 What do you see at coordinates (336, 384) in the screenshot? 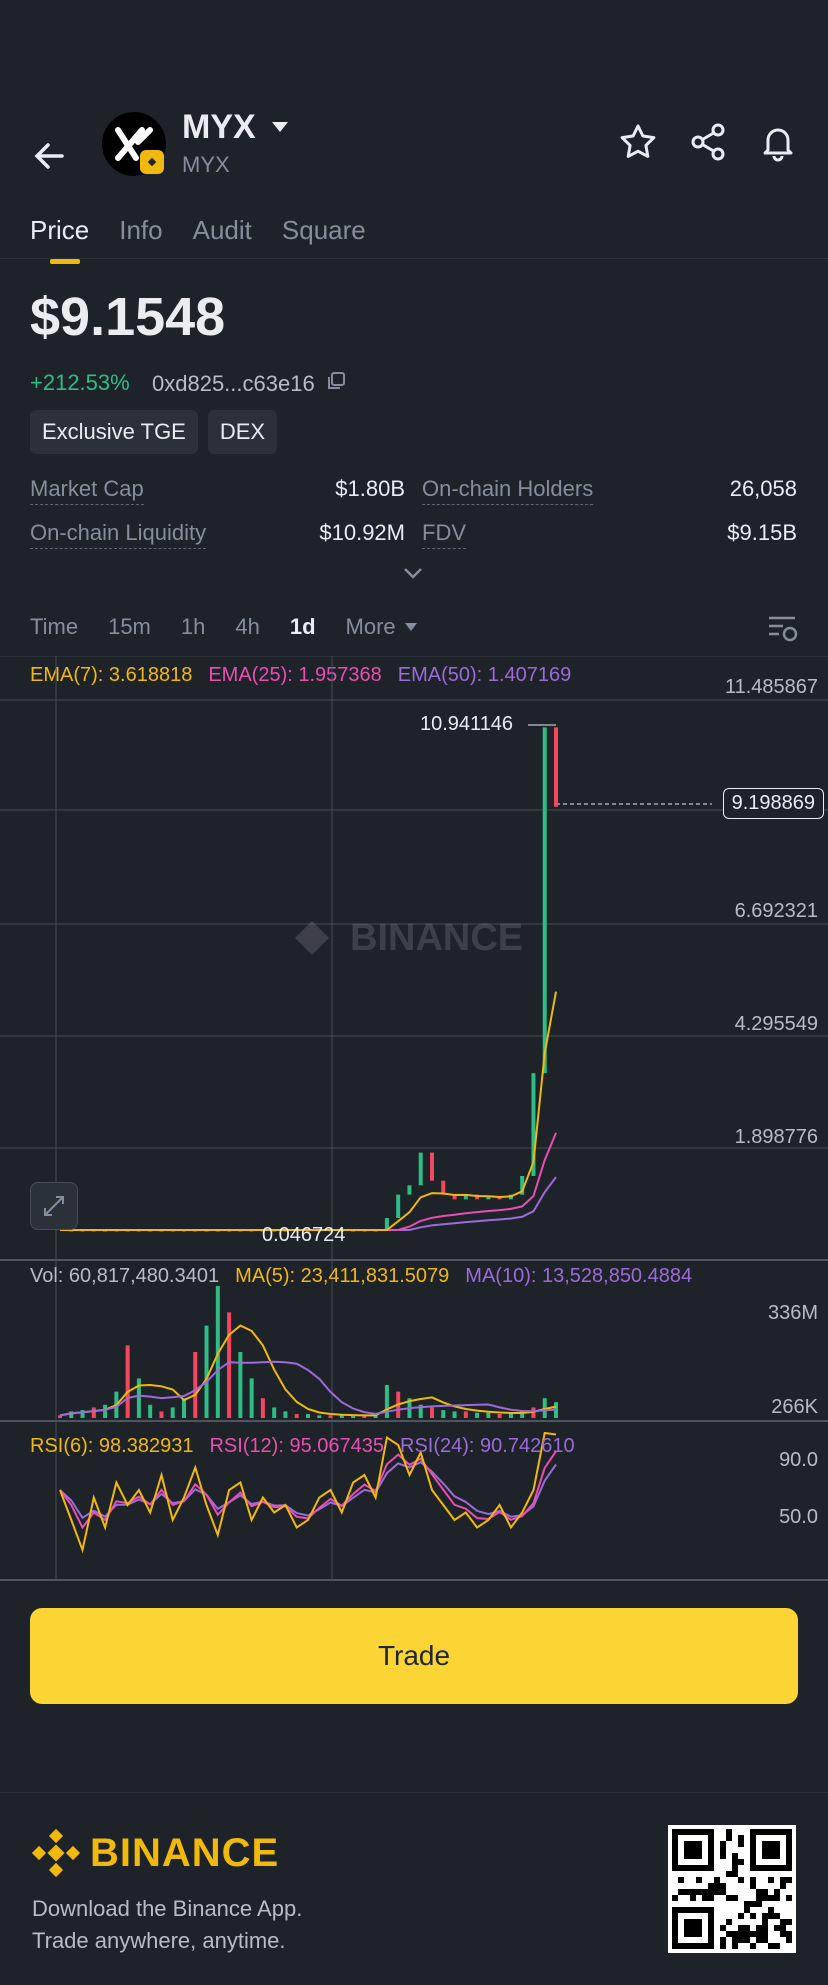
I see `copy-icon` at bounding box center [336, 384].